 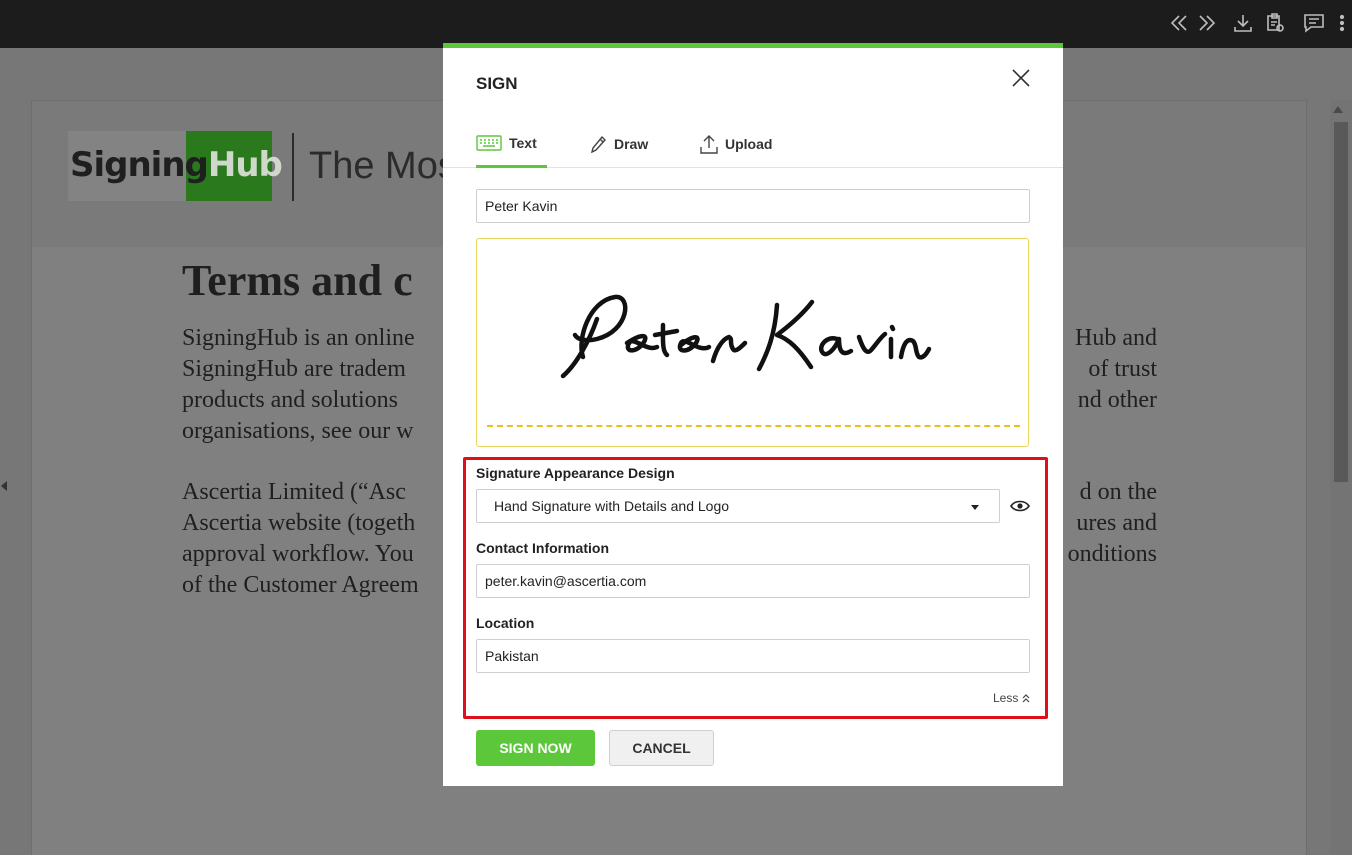 I want to click on double-chevron-up-icon, so click(x=1026, y=698).